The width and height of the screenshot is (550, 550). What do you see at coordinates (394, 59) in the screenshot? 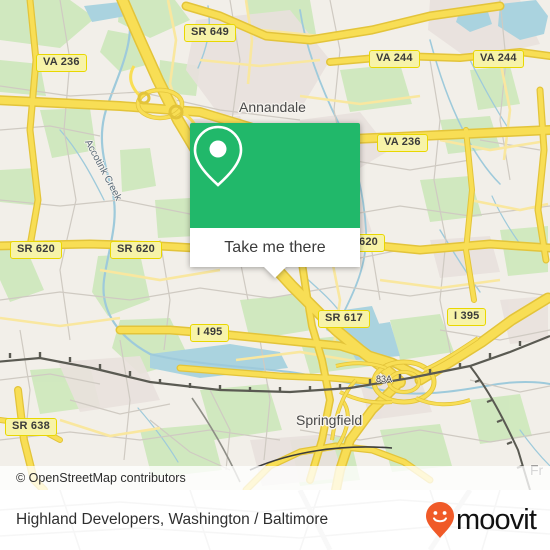
I see `road-shield-va-244-a: VA 244` at bounding box center [394, 59].